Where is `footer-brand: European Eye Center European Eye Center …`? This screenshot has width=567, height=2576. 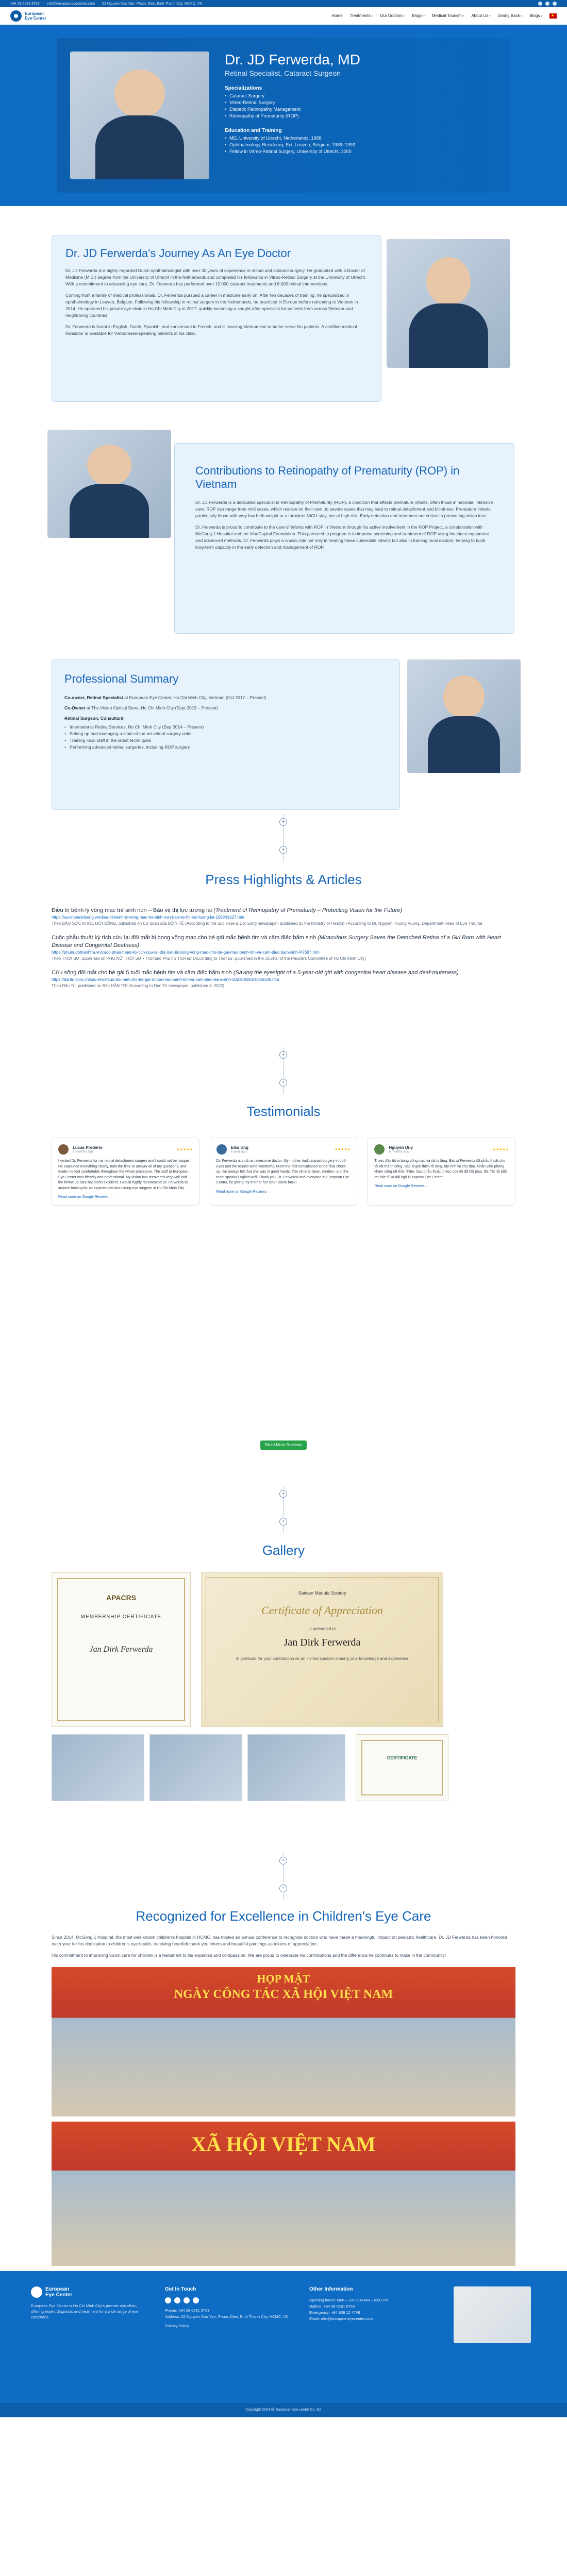
footer-brand: European Eye Center European Eye Center … is located at coordinates (88, 2303).